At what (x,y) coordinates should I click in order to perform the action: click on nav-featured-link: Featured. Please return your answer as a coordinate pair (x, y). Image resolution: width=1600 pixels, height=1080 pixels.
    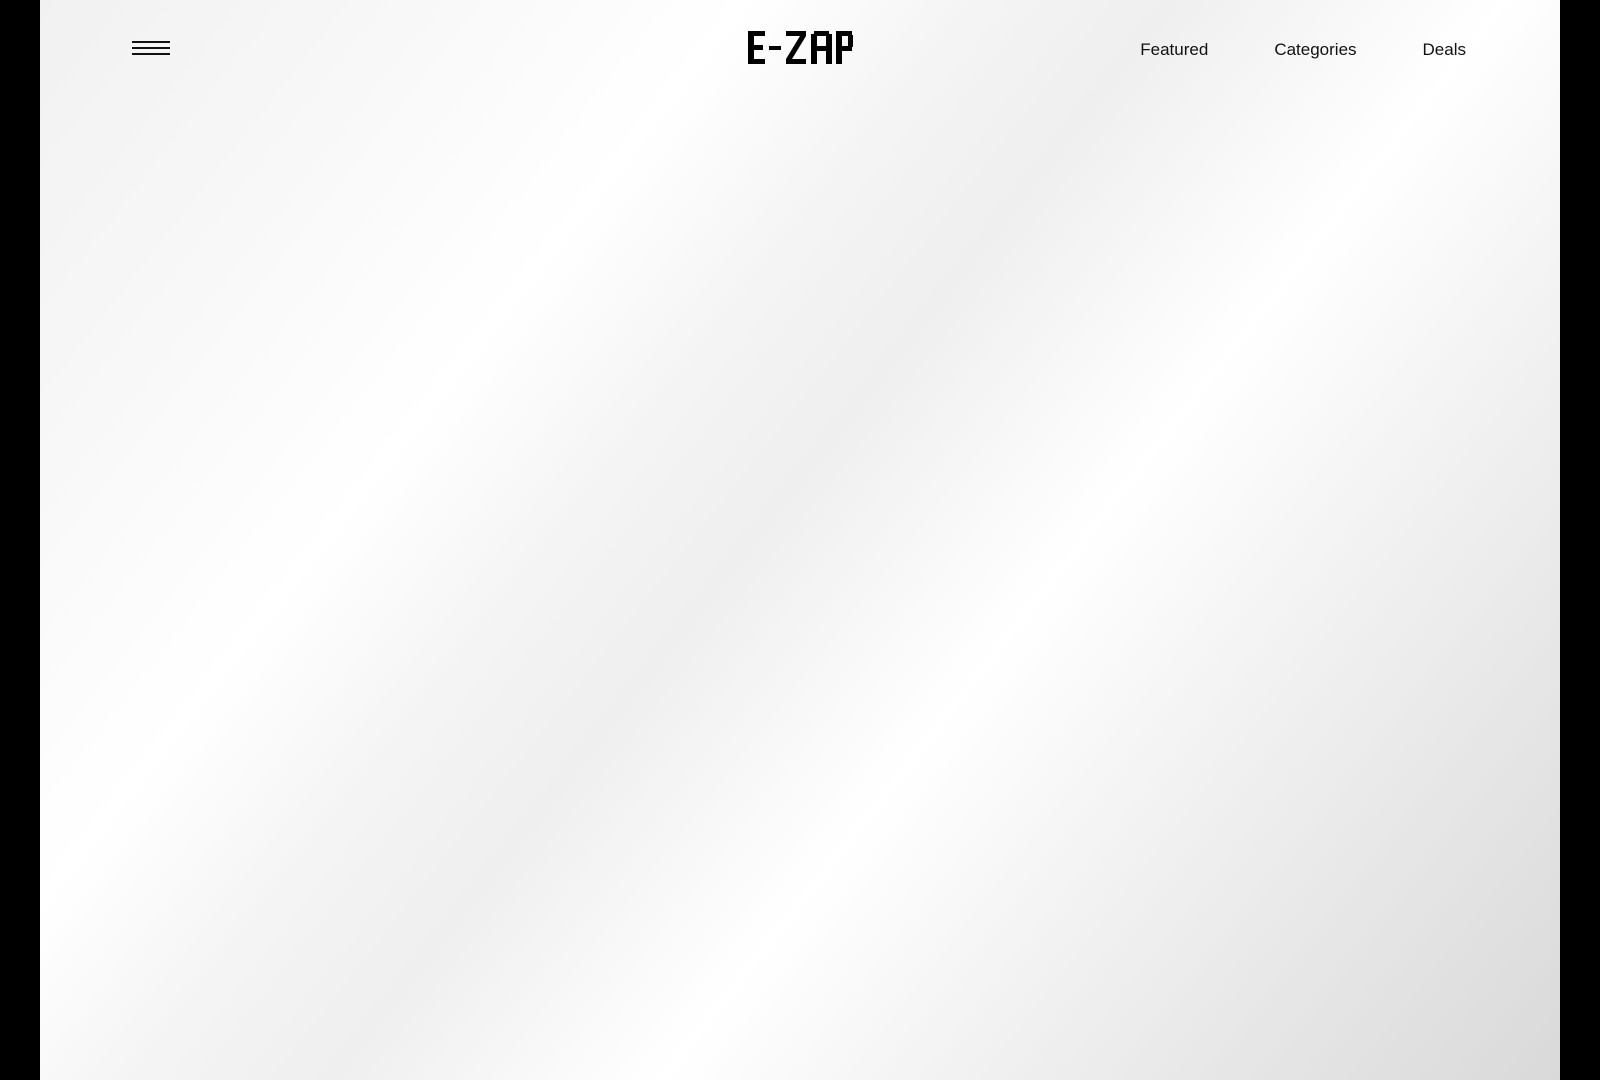
    Looking at the image, I should click on (1174, 50).